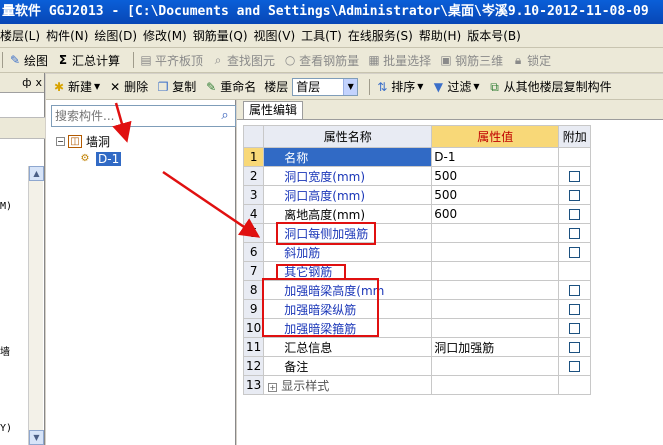 The width and height of the screenshot is (663, 445). Describe the element at coordinates (38, 82) in the screenshot. I see `close-icon: x` at that location.